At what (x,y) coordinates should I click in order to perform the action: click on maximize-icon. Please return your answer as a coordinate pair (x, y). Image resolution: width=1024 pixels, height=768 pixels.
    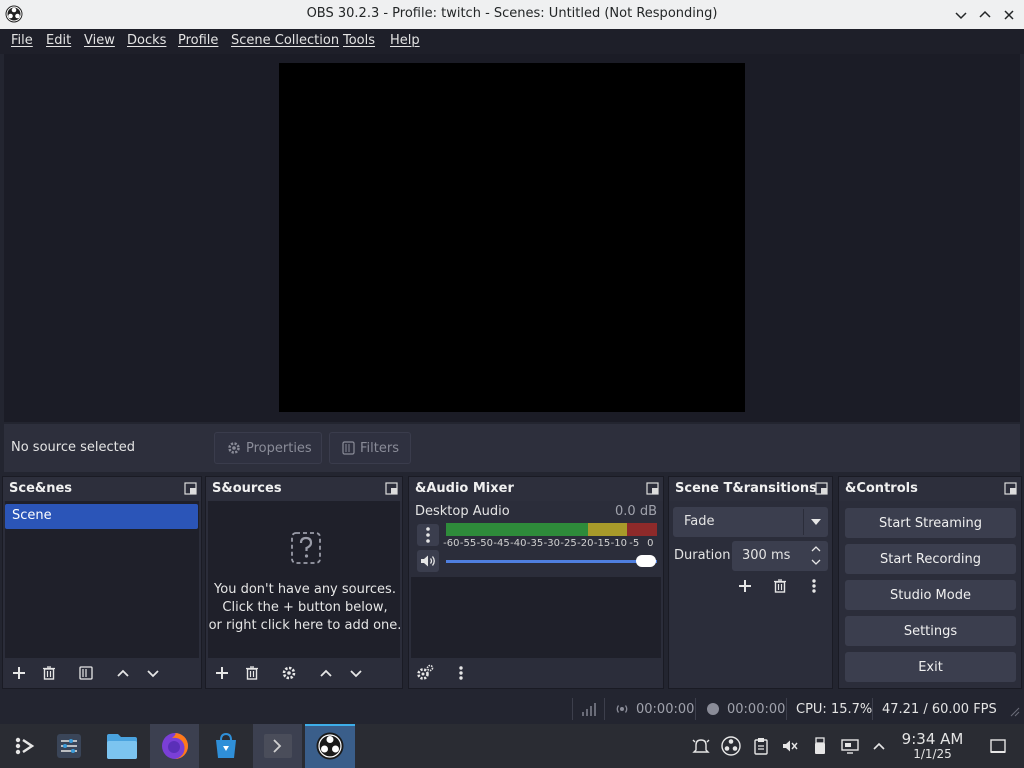
    Looking at the image, I should click on (985, 15).